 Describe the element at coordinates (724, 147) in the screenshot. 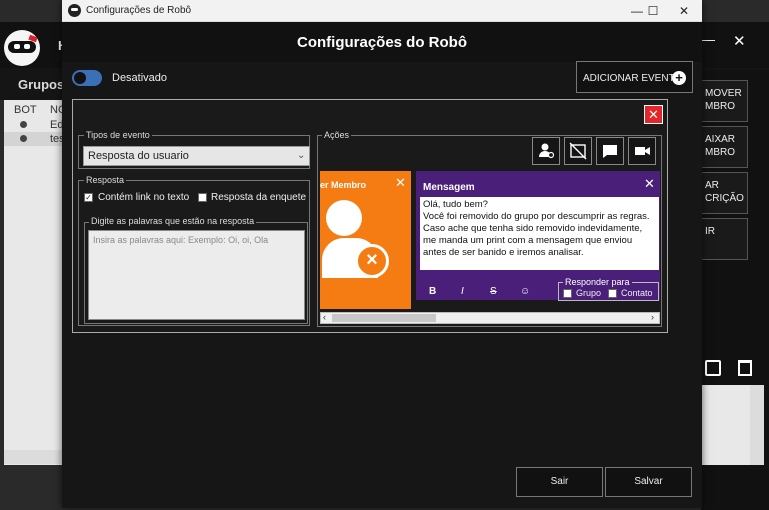

I see `lower-member-button: AIXAR MBRO` at that location.